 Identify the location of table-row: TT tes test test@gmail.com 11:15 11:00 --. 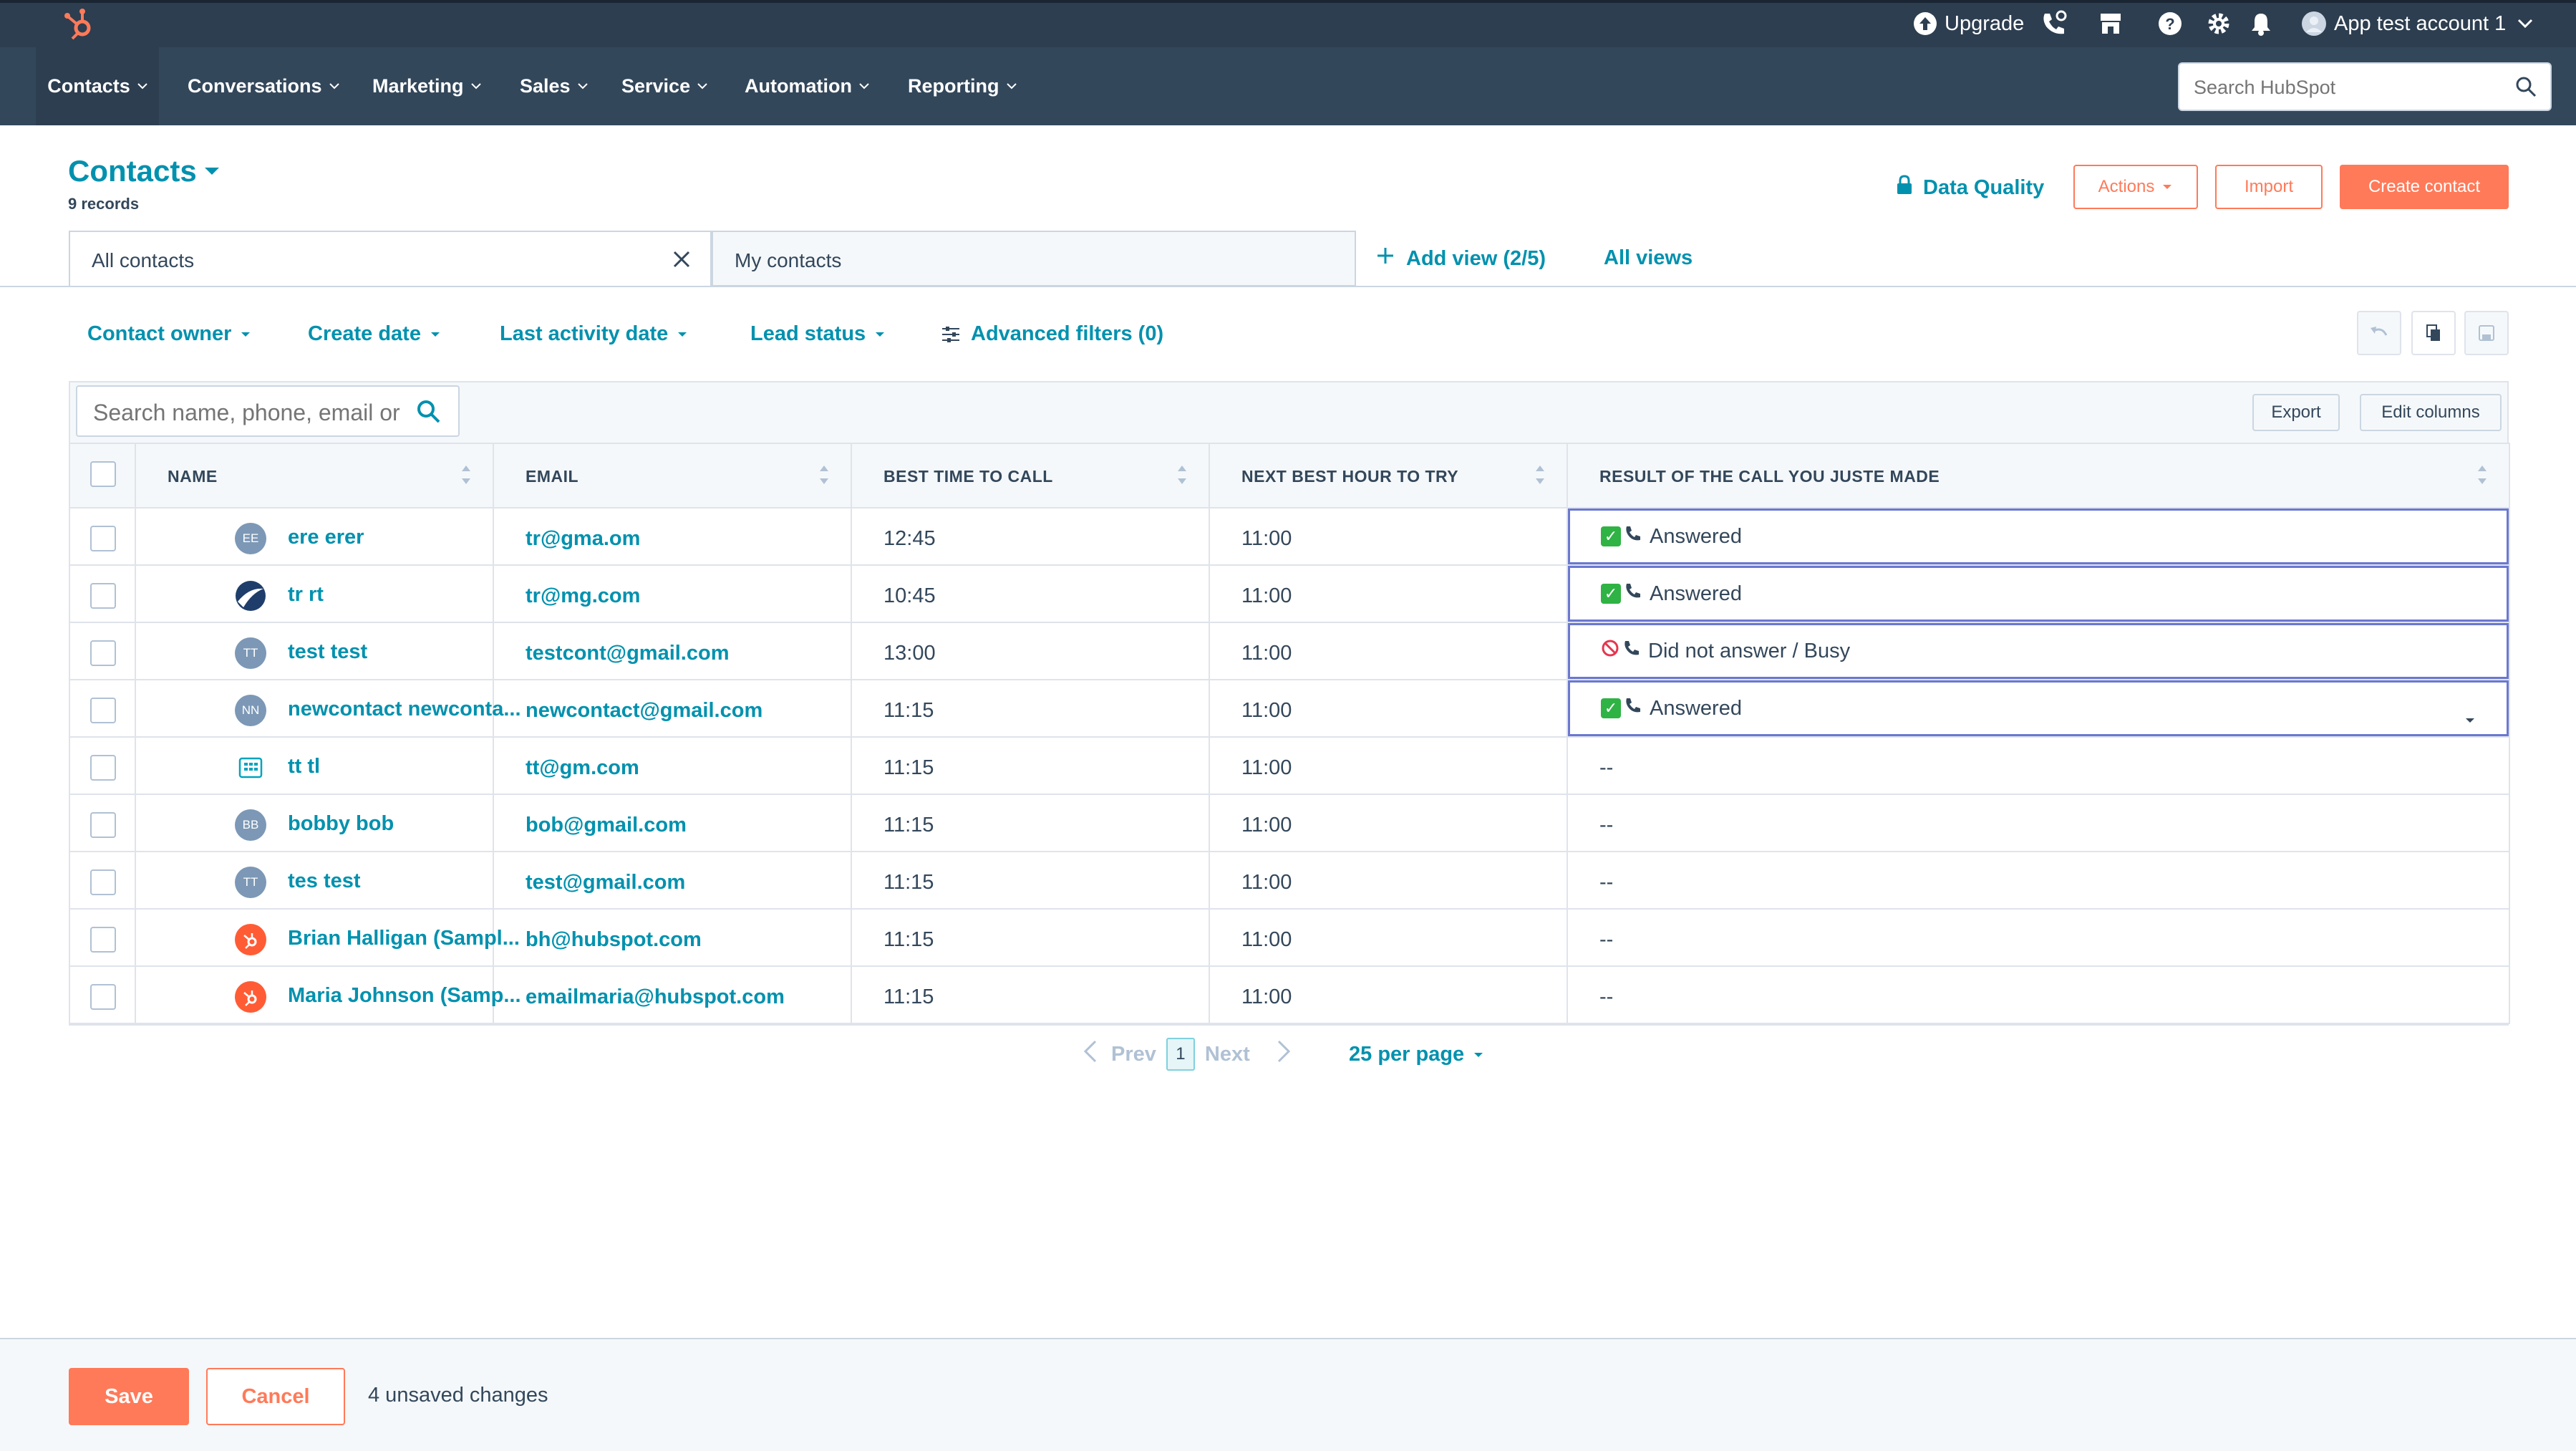
(1289, 880).